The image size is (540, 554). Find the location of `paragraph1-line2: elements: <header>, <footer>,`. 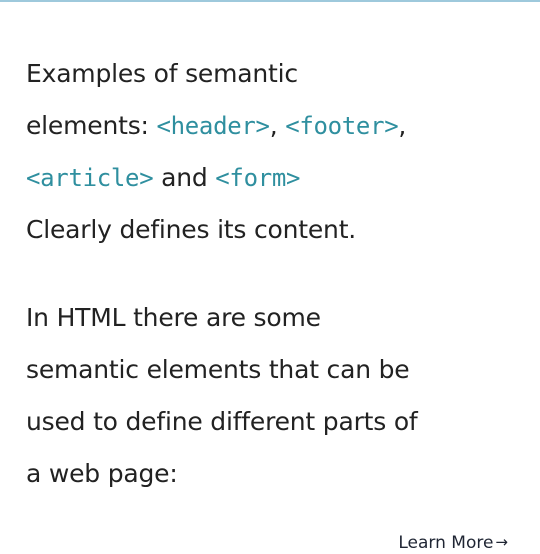

paragraph1-line2: elements: <header>, <footer>, is located at coordinates (276, 126).